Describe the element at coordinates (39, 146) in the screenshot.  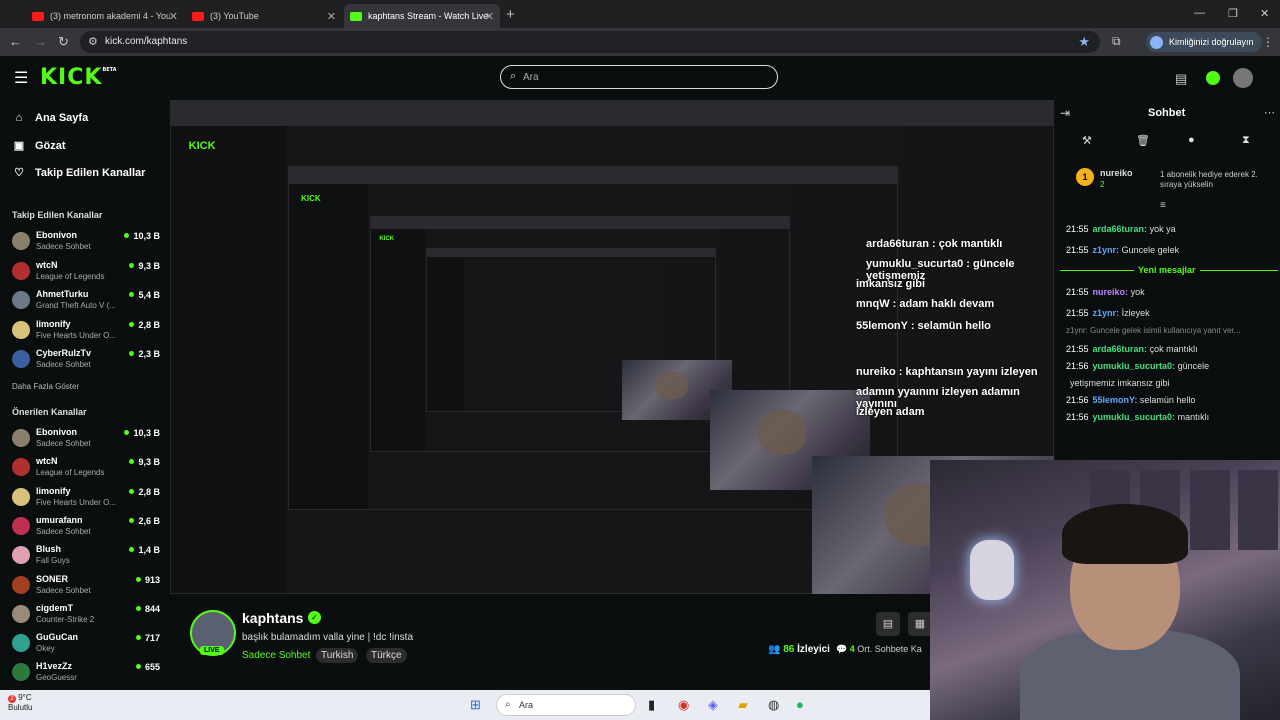
I see `nav-browse: ▣ Gözat` at that location.